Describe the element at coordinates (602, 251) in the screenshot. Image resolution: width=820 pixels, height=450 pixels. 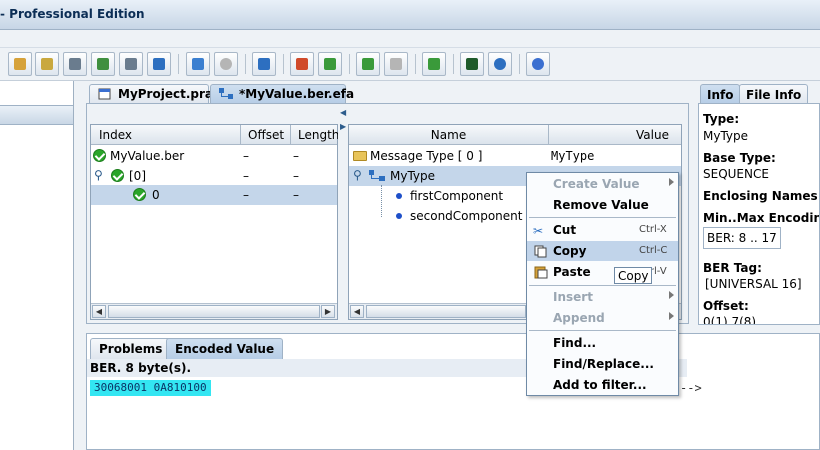
I see `menu-item-copy: Copy Ctrl-C` at that location.